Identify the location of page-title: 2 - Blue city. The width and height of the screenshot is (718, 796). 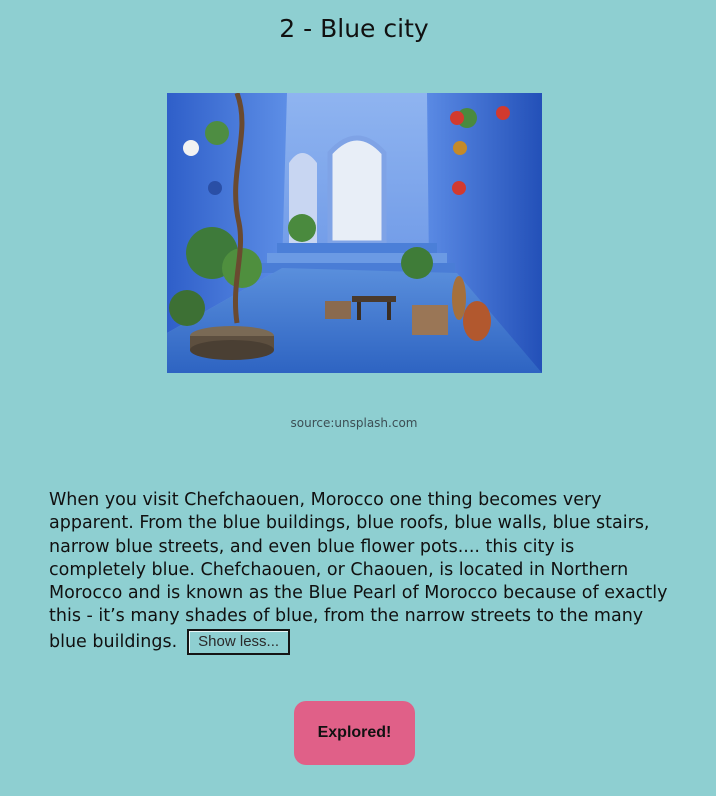
(354, 28).